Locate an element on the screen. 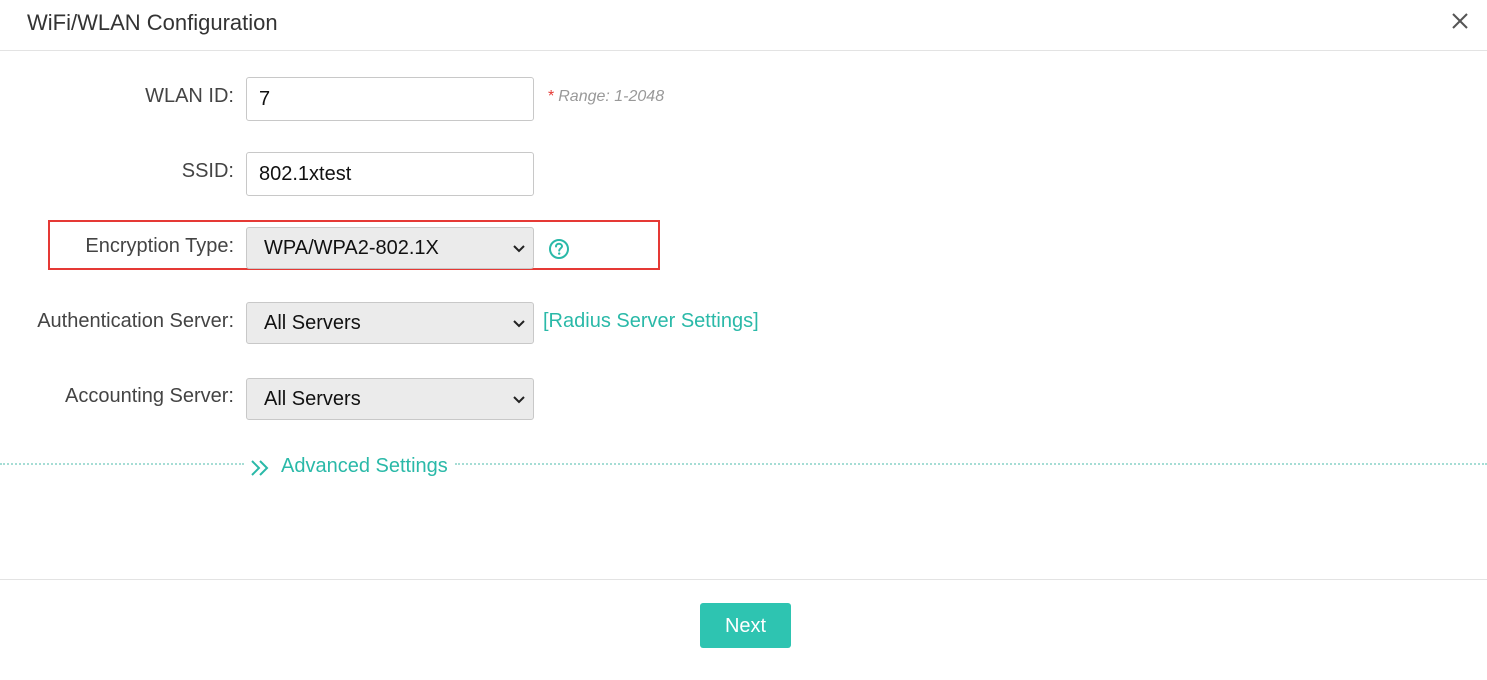 The height and width of the screenshot is (680, 1487). advanced-settings-toggle: Advanced Settings is located at coordinates (352, 468).